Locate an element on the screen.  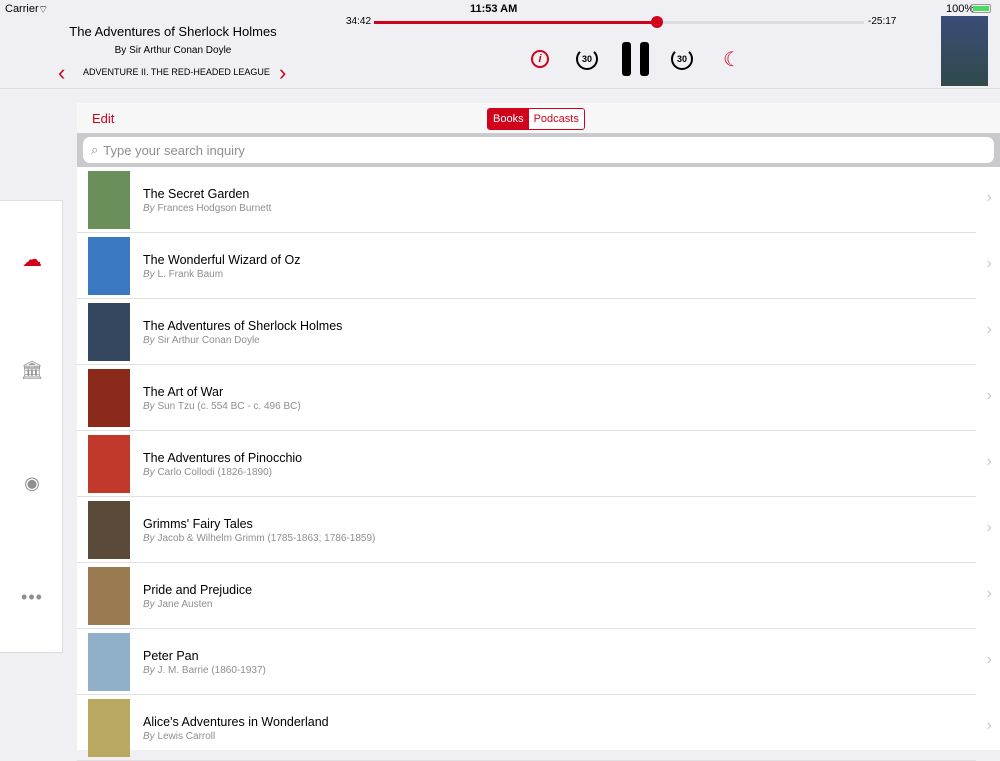
progress-slider is located at coordinates (619, 22).